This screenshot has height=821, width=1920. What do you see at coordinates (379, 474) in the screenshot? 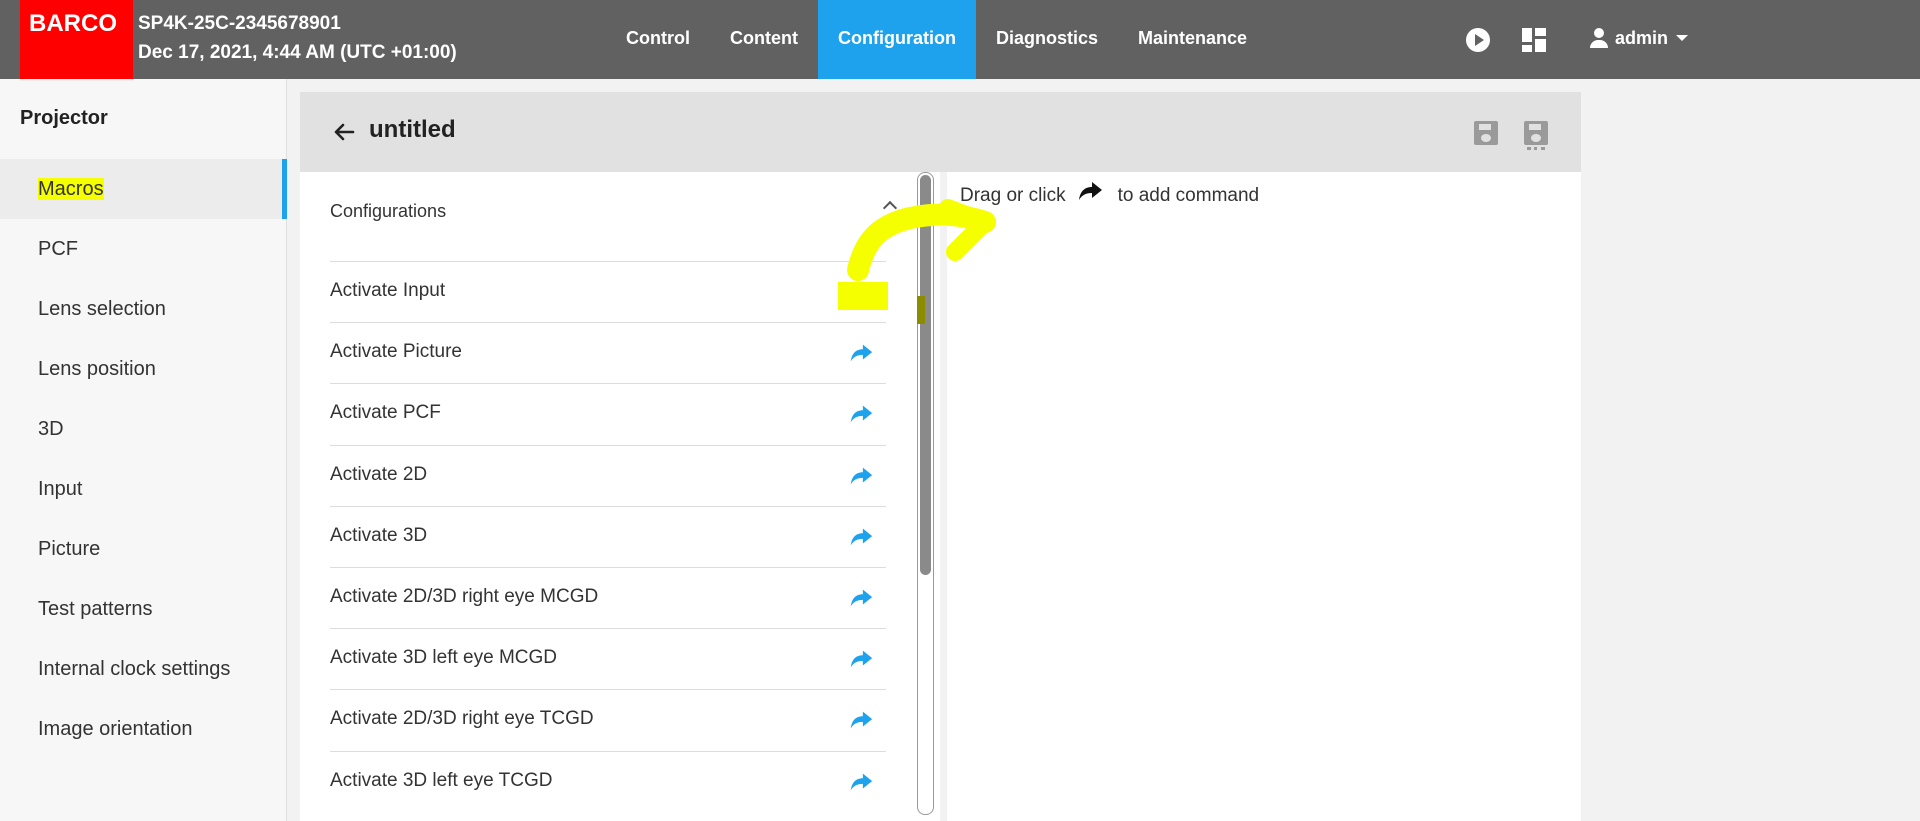
I see `command-label: Activate 2D` at bounding box center [379, 474].